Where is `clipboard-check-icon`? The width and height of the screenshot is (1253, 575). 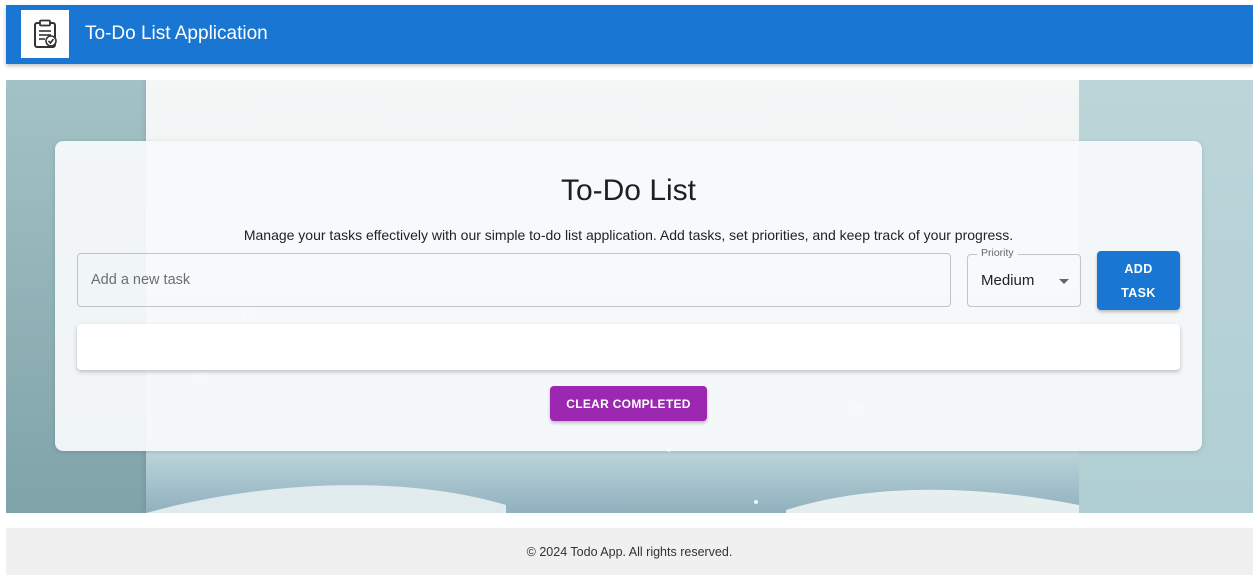 clipboard-check-icon is located at coordinates (45, 33).